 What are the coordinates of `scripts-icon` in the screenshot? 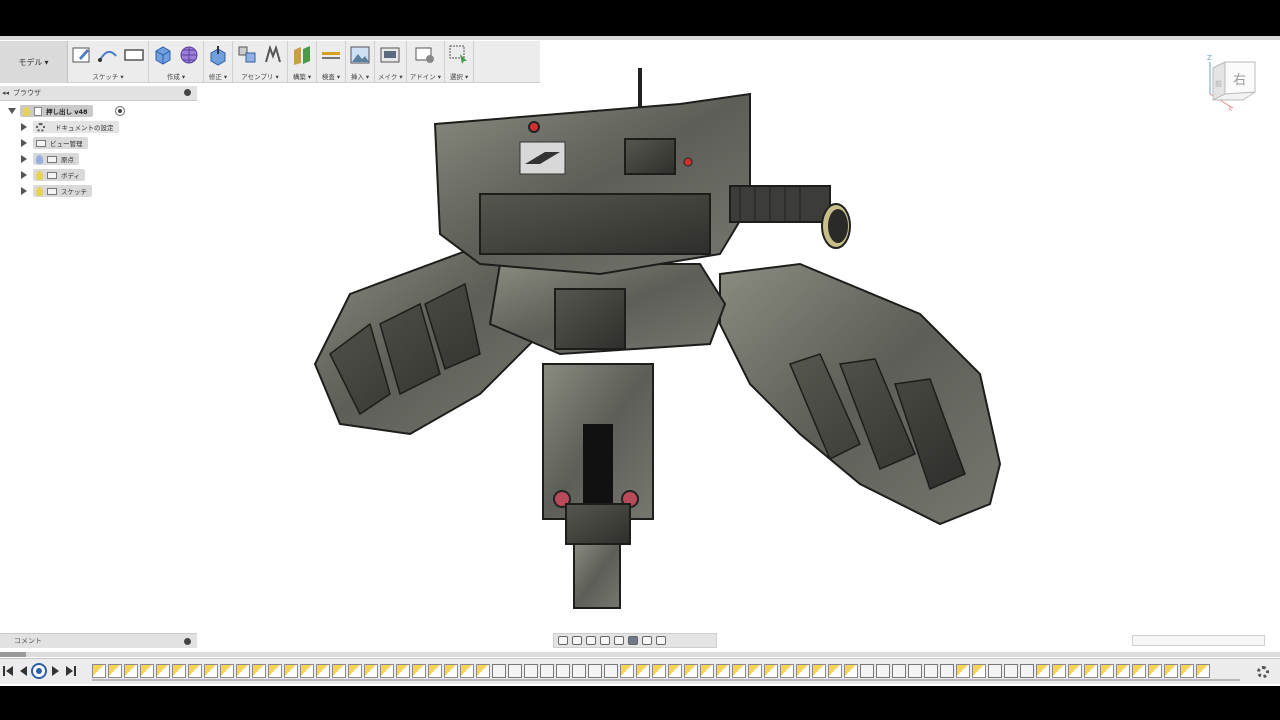 It's located at (425, 55).